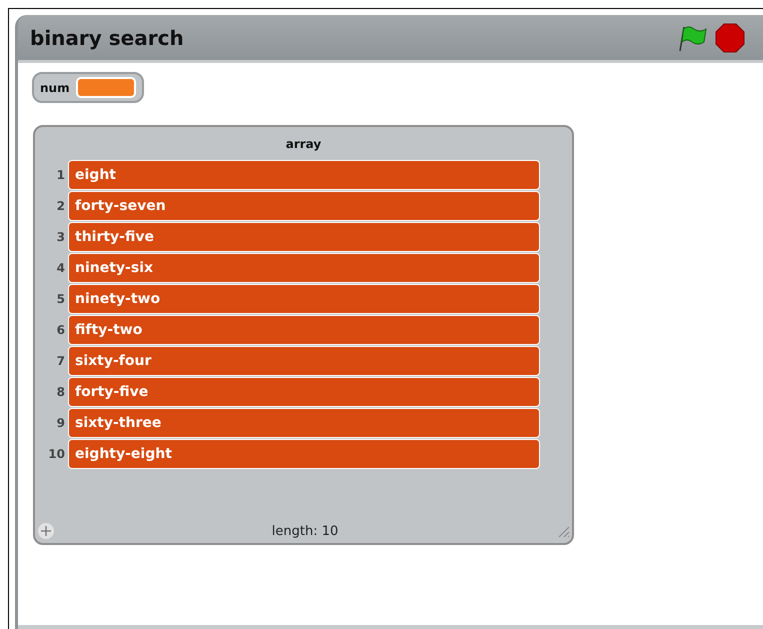 Image resolution: width=763 pixels, height=629 pixels. What do you see at coordinates (304, 423) in the screenshot?
I see `list-item: sixty-three` at bounding box center [304, 423].